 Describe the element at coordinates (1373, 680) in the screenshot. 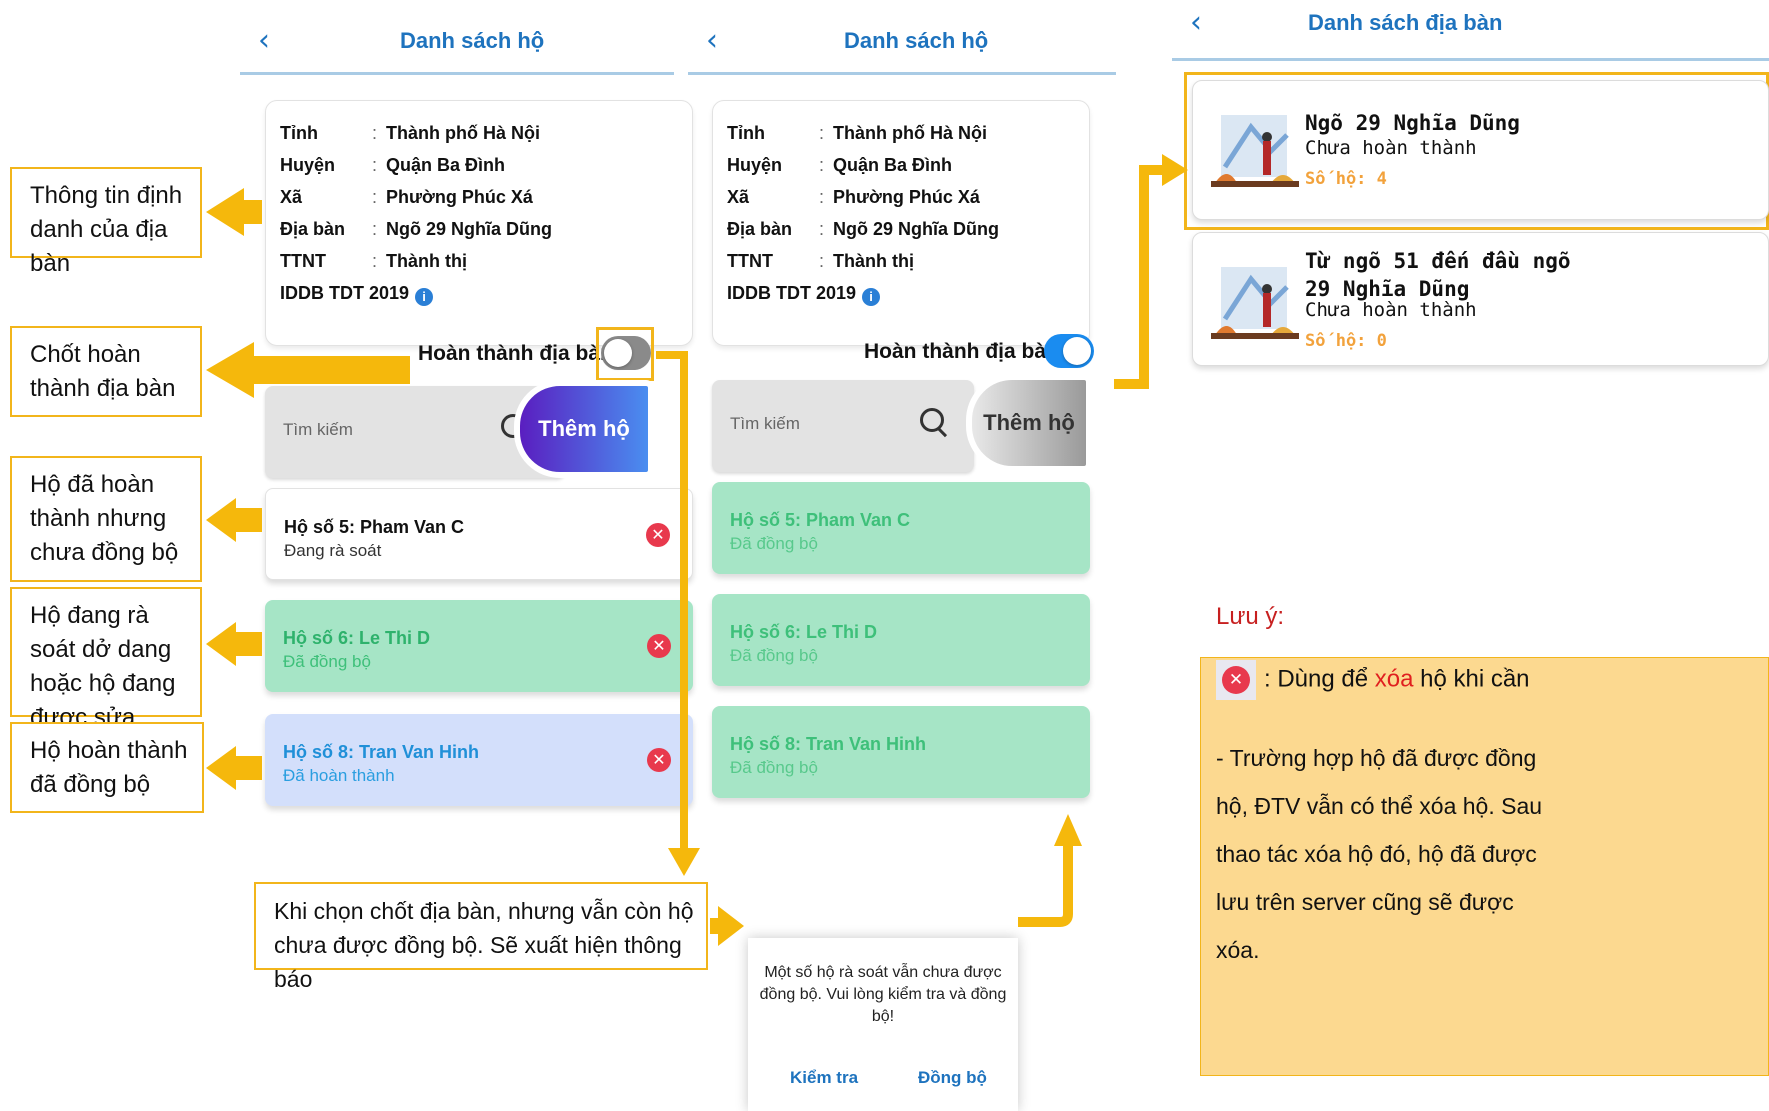

I see `note-delete-line: ✕: Dùng để xóa hộ khi cần` at that location.